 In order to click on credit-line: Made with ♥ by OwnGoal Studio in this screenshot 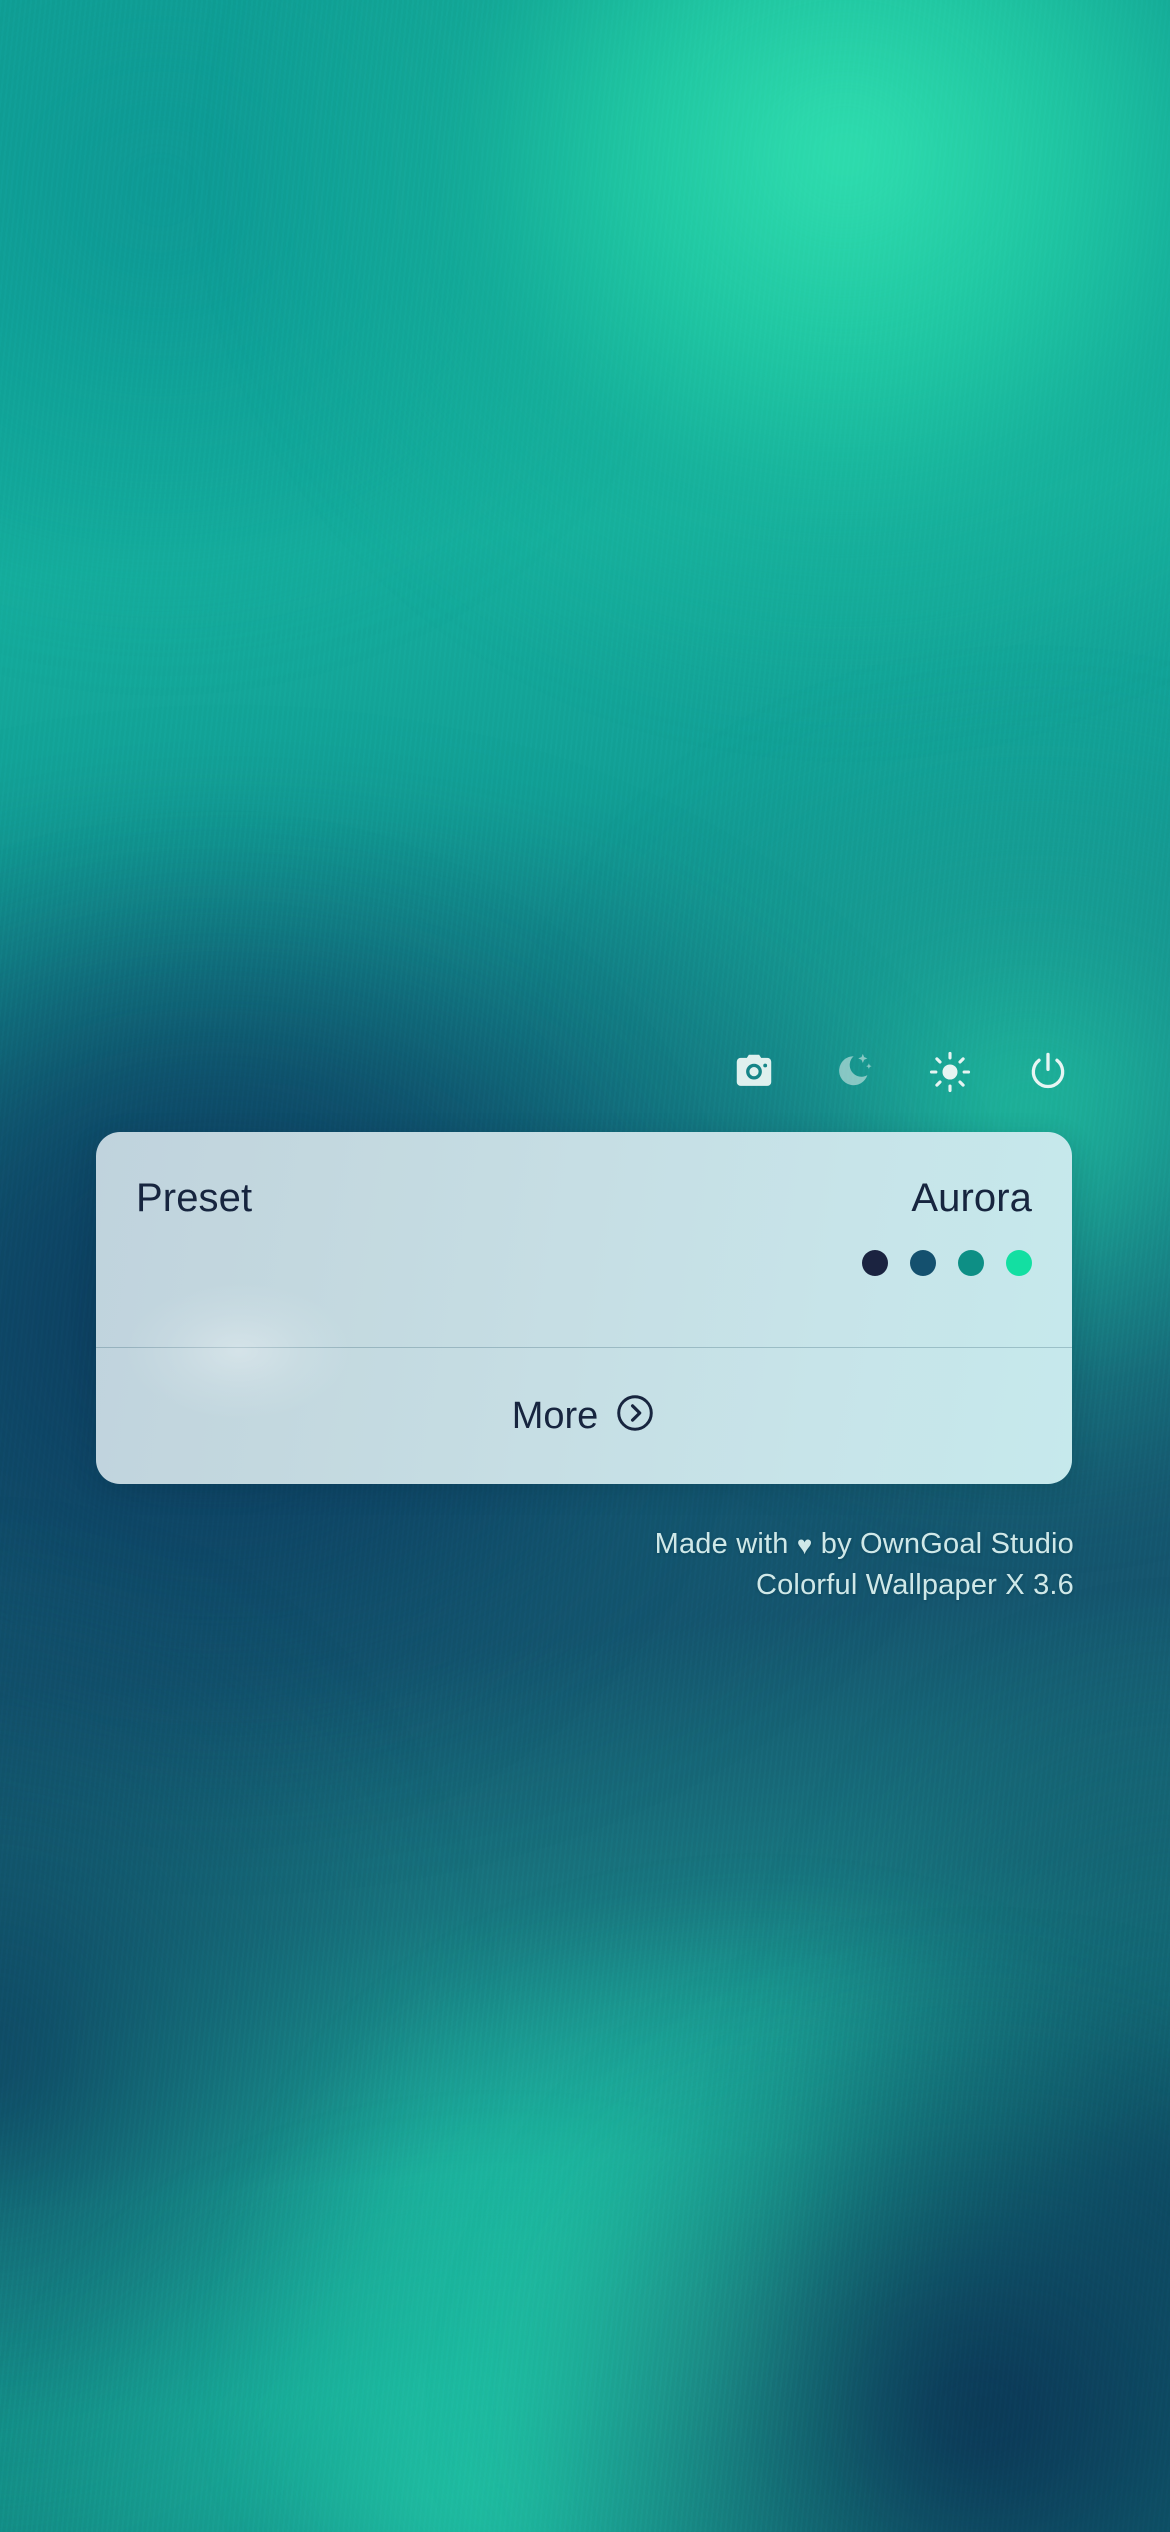, I will do `click(537, 1544)`.